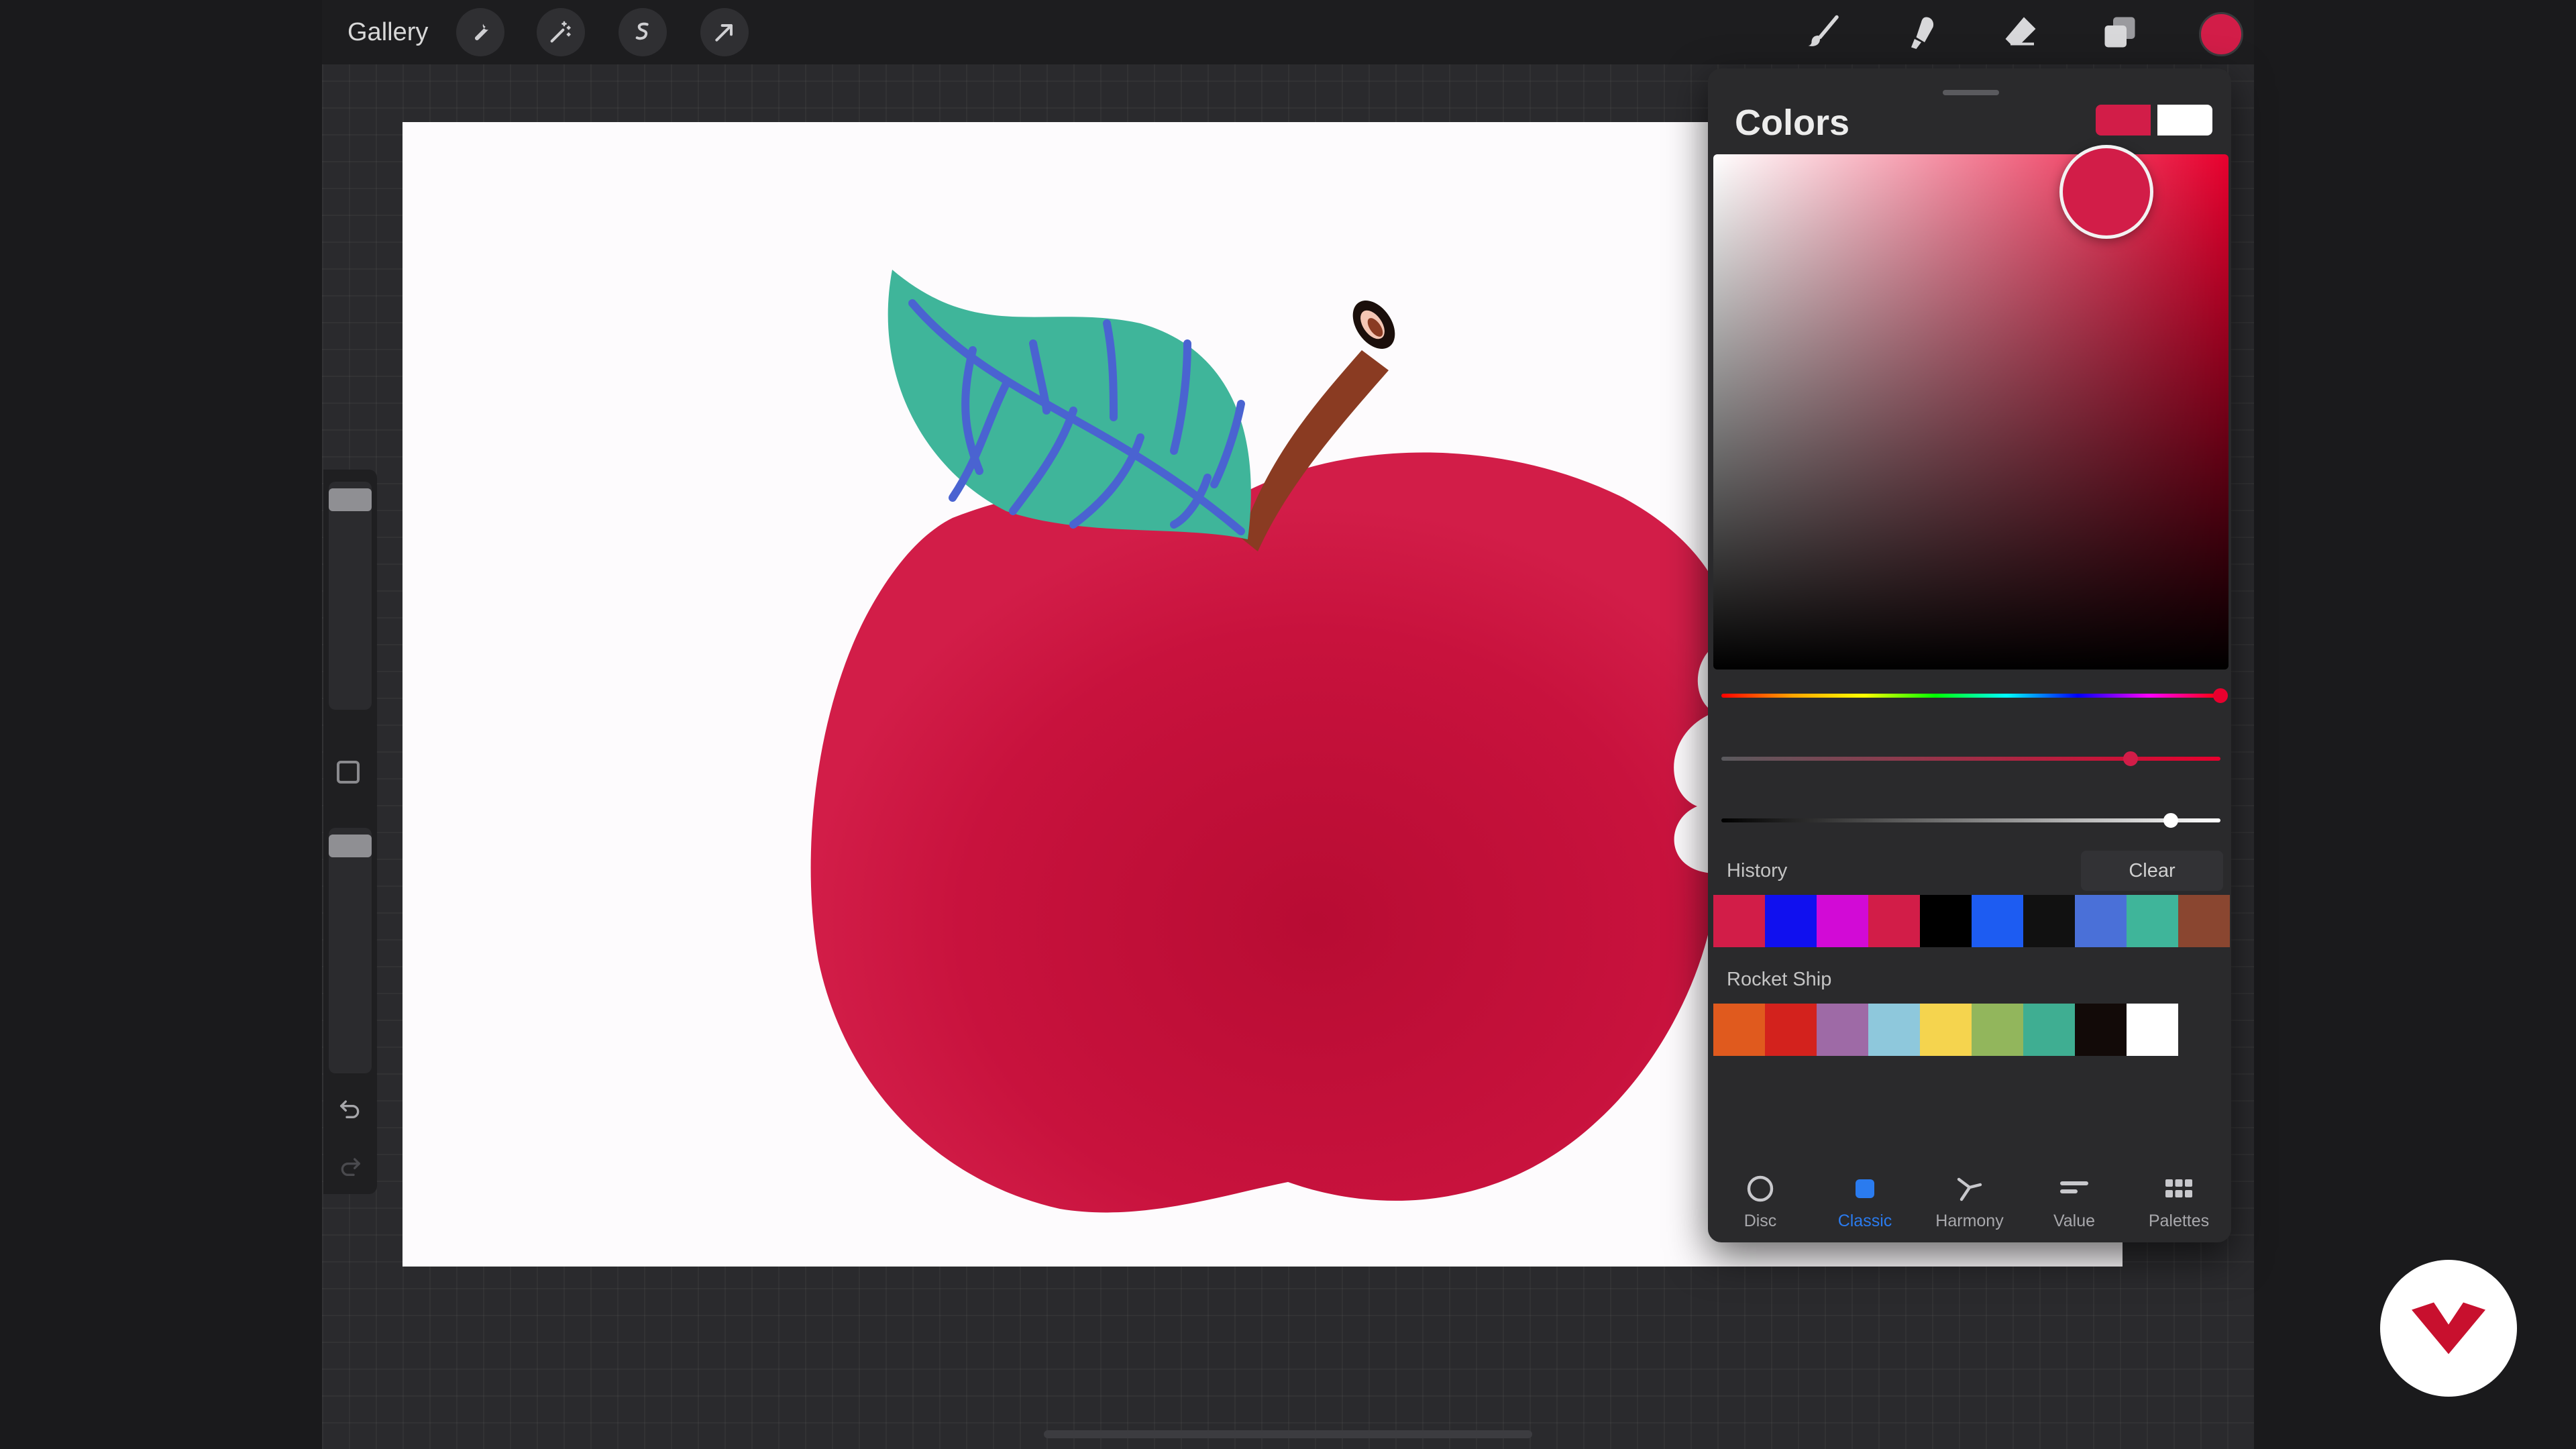  I want to click on primary-color-swatch, so click(2123, 120).